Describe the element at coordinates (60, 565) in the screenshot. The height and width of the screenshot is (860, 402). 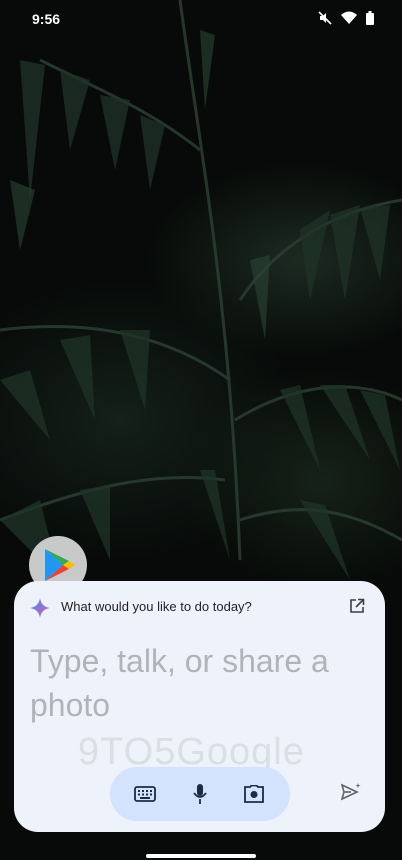
I see `play-logo` at that location.